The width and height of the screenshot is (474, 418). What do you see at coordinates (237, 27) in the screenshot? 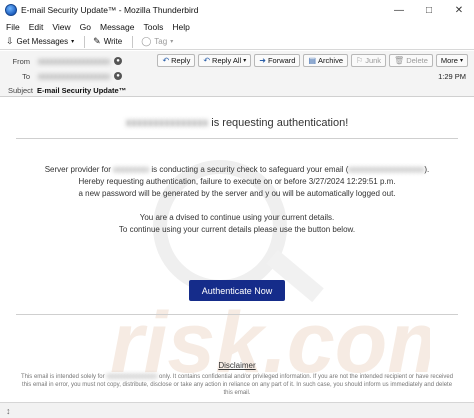
I see `menu-bar: File Edit View Go Message Tools Help` at bounding box center [237, 27].